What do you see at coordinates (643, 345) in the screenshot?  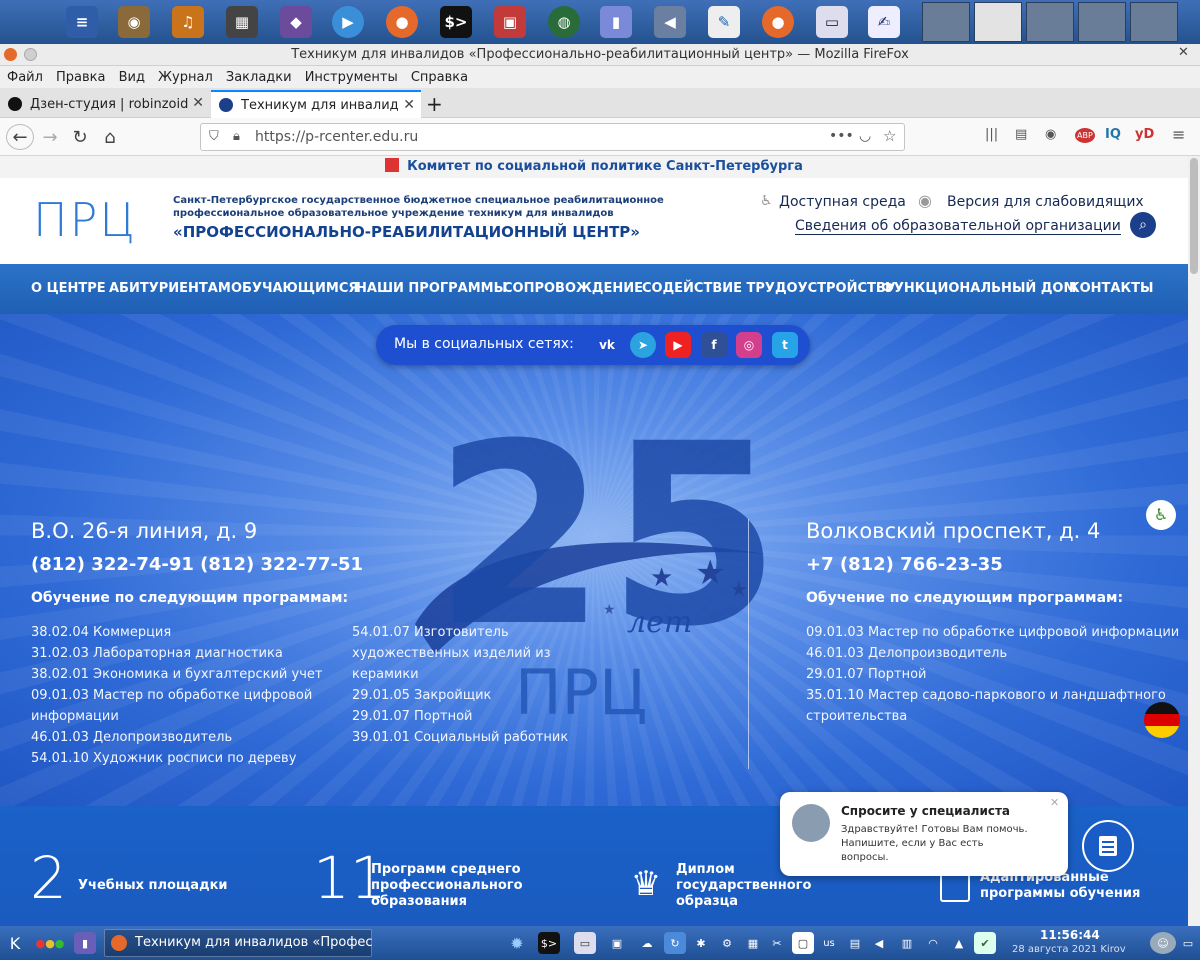 I see `telegram-icon: ➤` at bounding box center [643, 345].